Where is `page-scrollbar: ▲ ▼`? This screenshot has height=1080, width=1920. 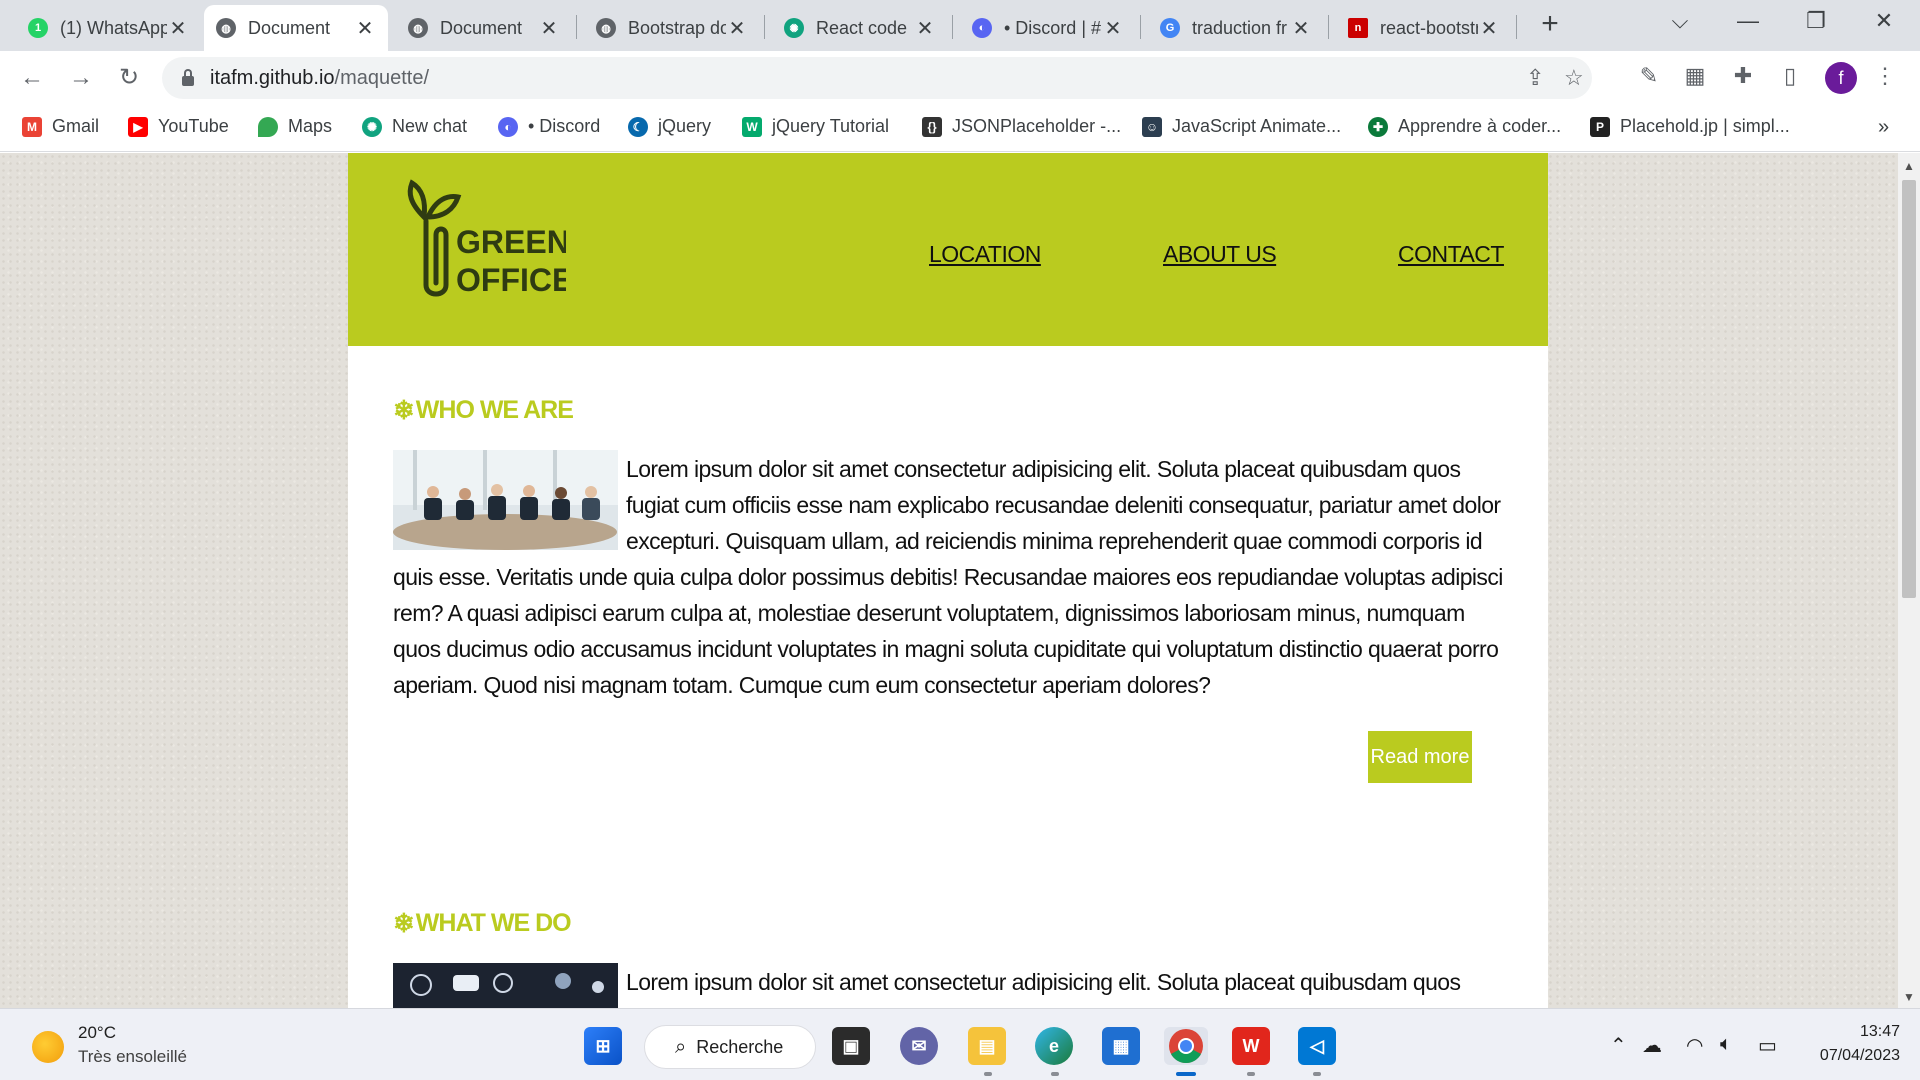 page-scrollbar: ▲ ▼ is located at coordinates (1909, 580).